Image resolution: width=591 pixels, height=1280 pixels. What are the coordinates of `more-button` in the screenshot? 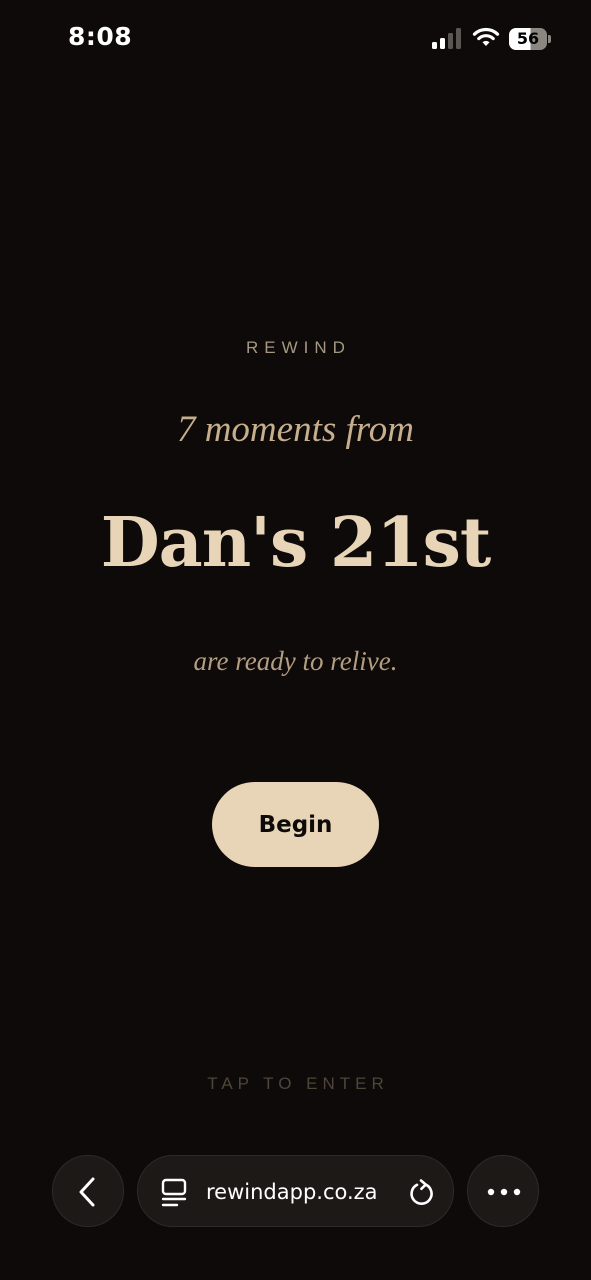 It's located at (503, 1191).